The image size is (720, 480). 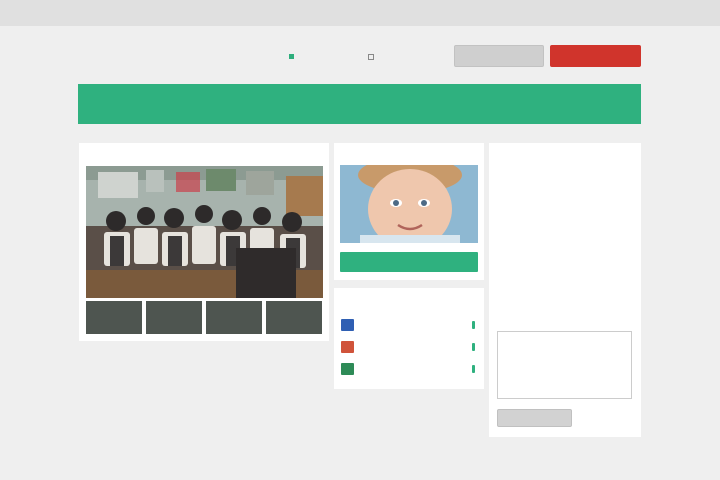 I want to click on checkbox-icon, so click(x=371, y=57).